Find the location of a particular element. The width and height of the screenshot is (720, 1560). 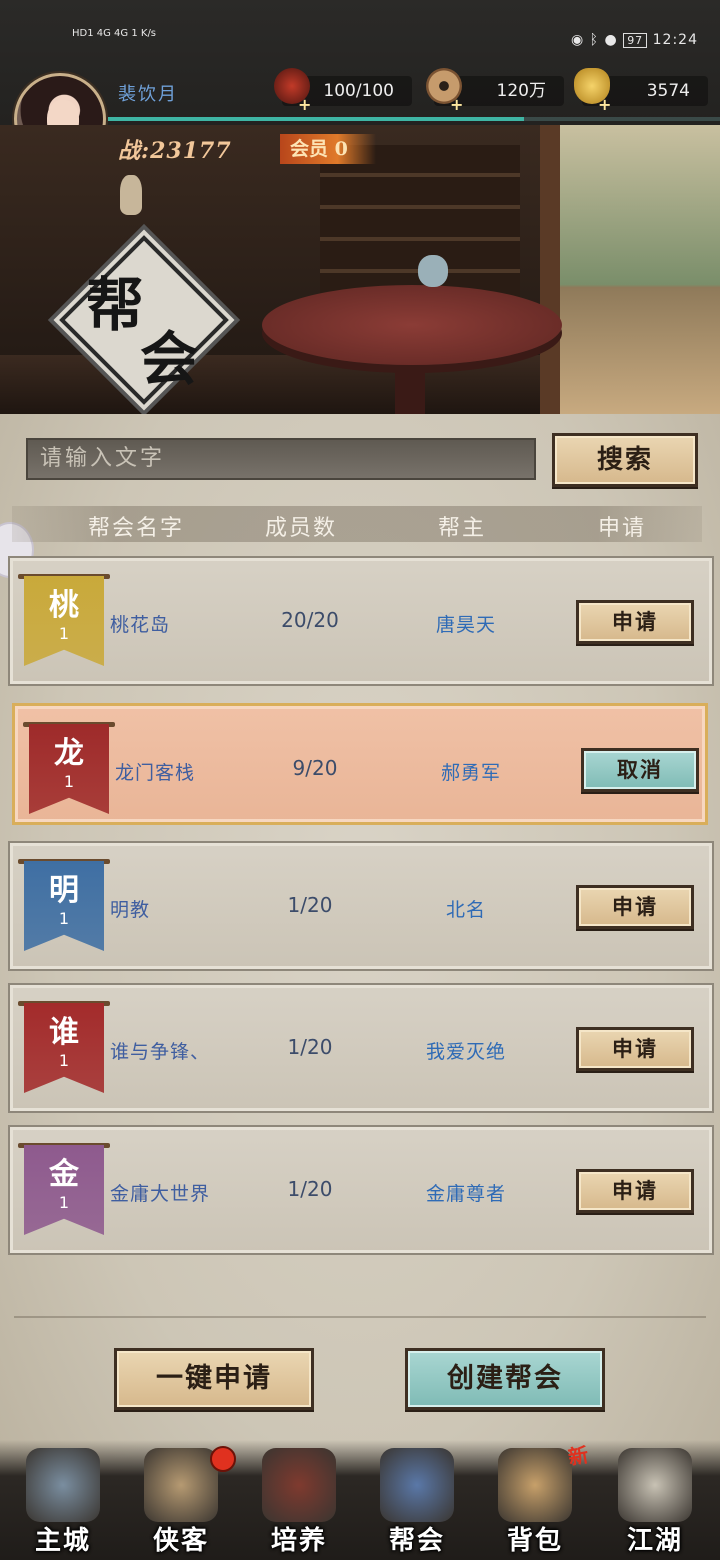

top-bar is located at coordinates (360, 62).